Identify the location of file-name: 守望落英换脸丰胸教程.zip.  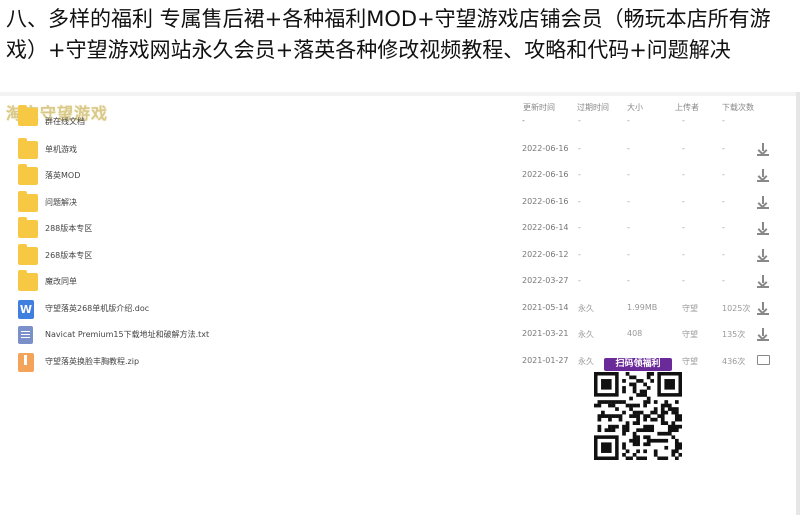
(92, 361).